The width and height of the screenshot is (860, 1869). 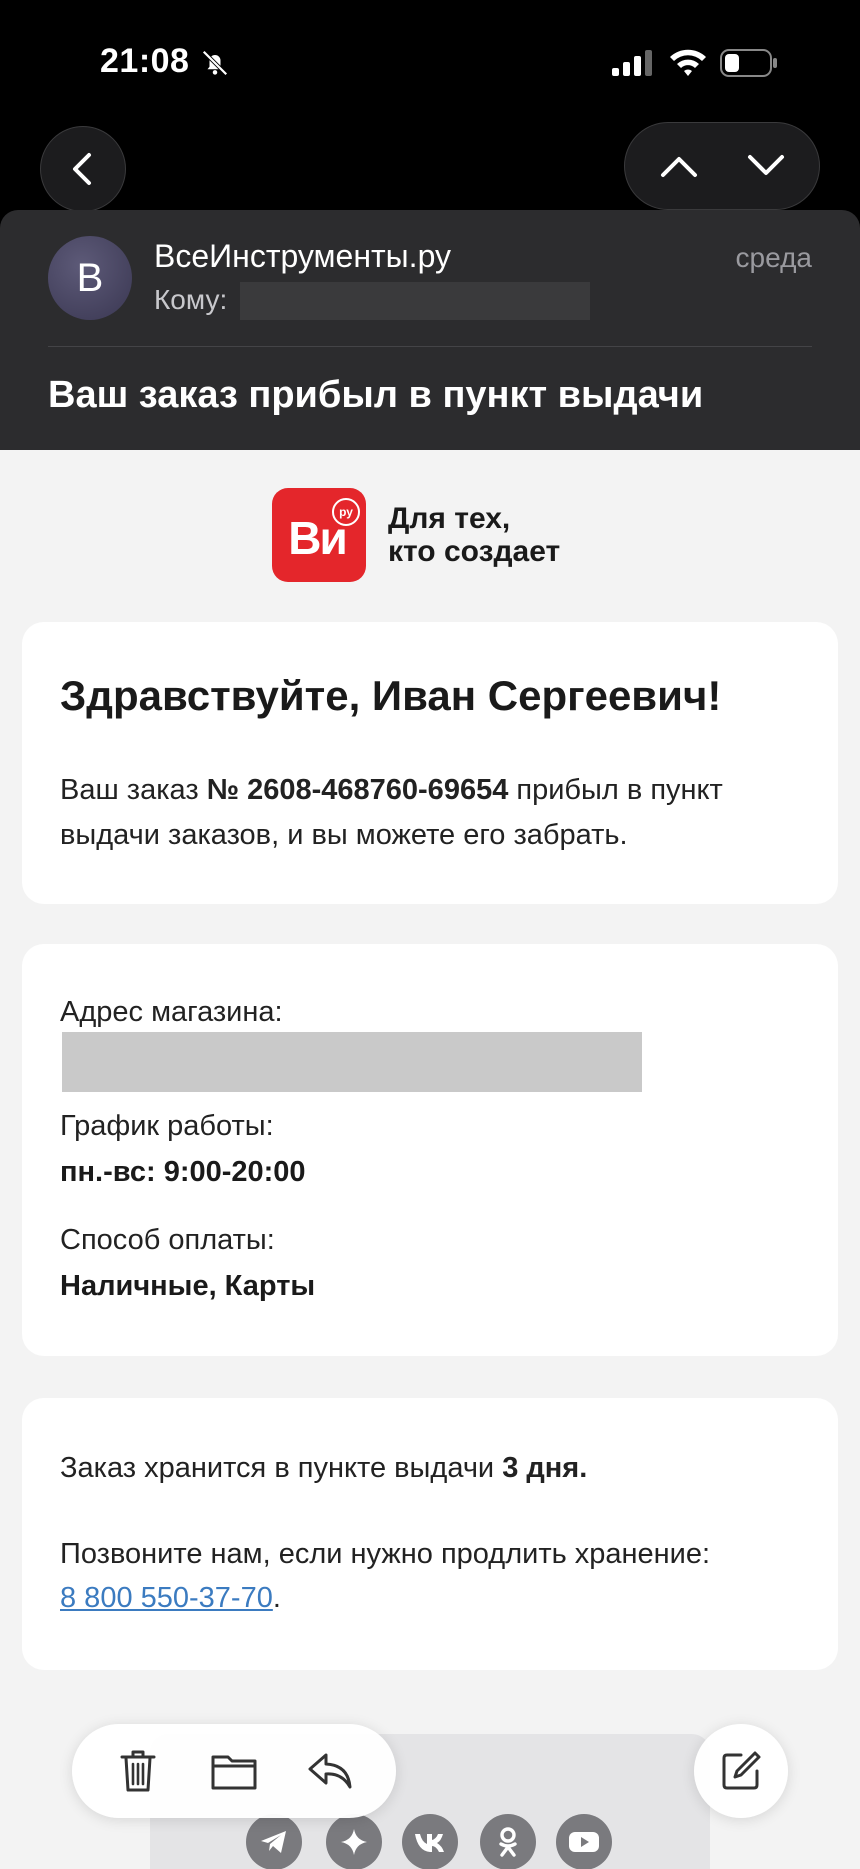 I want to click on storage-text: Заказ хранится в пункте выдачи, so click(x=281, y=1468).